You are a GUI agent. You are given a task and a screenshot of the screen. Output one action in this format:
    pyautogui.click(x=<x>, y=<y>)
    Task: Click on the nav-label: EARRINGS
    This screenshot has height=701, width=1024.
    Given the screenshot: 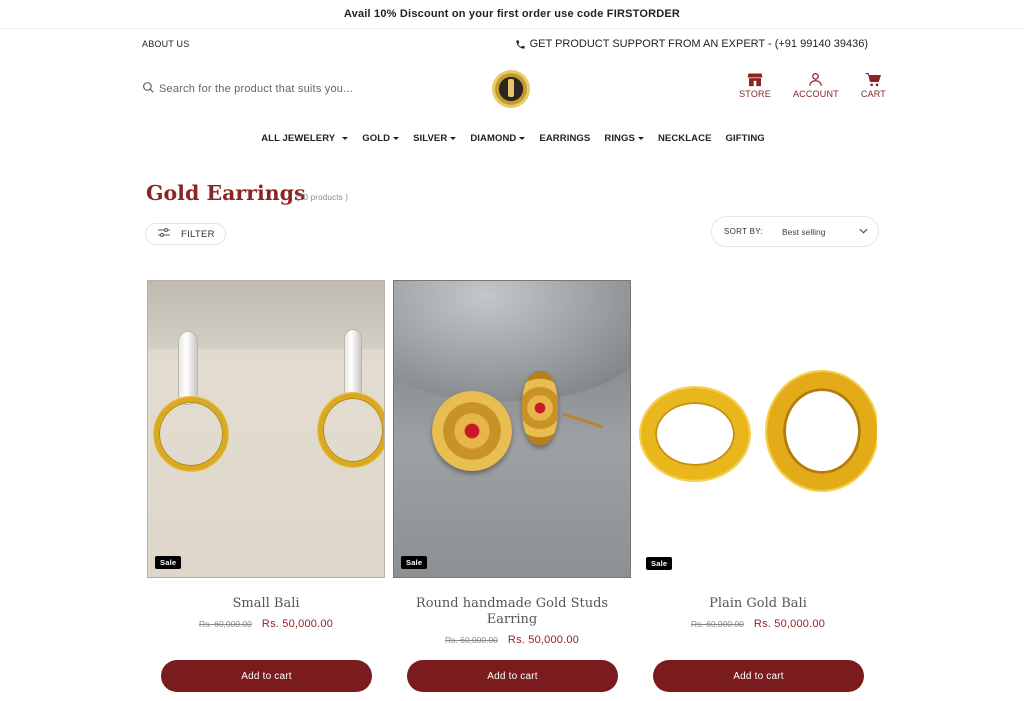 What is the action you would take?
    pyautogui.click(x=565, y=138)
    